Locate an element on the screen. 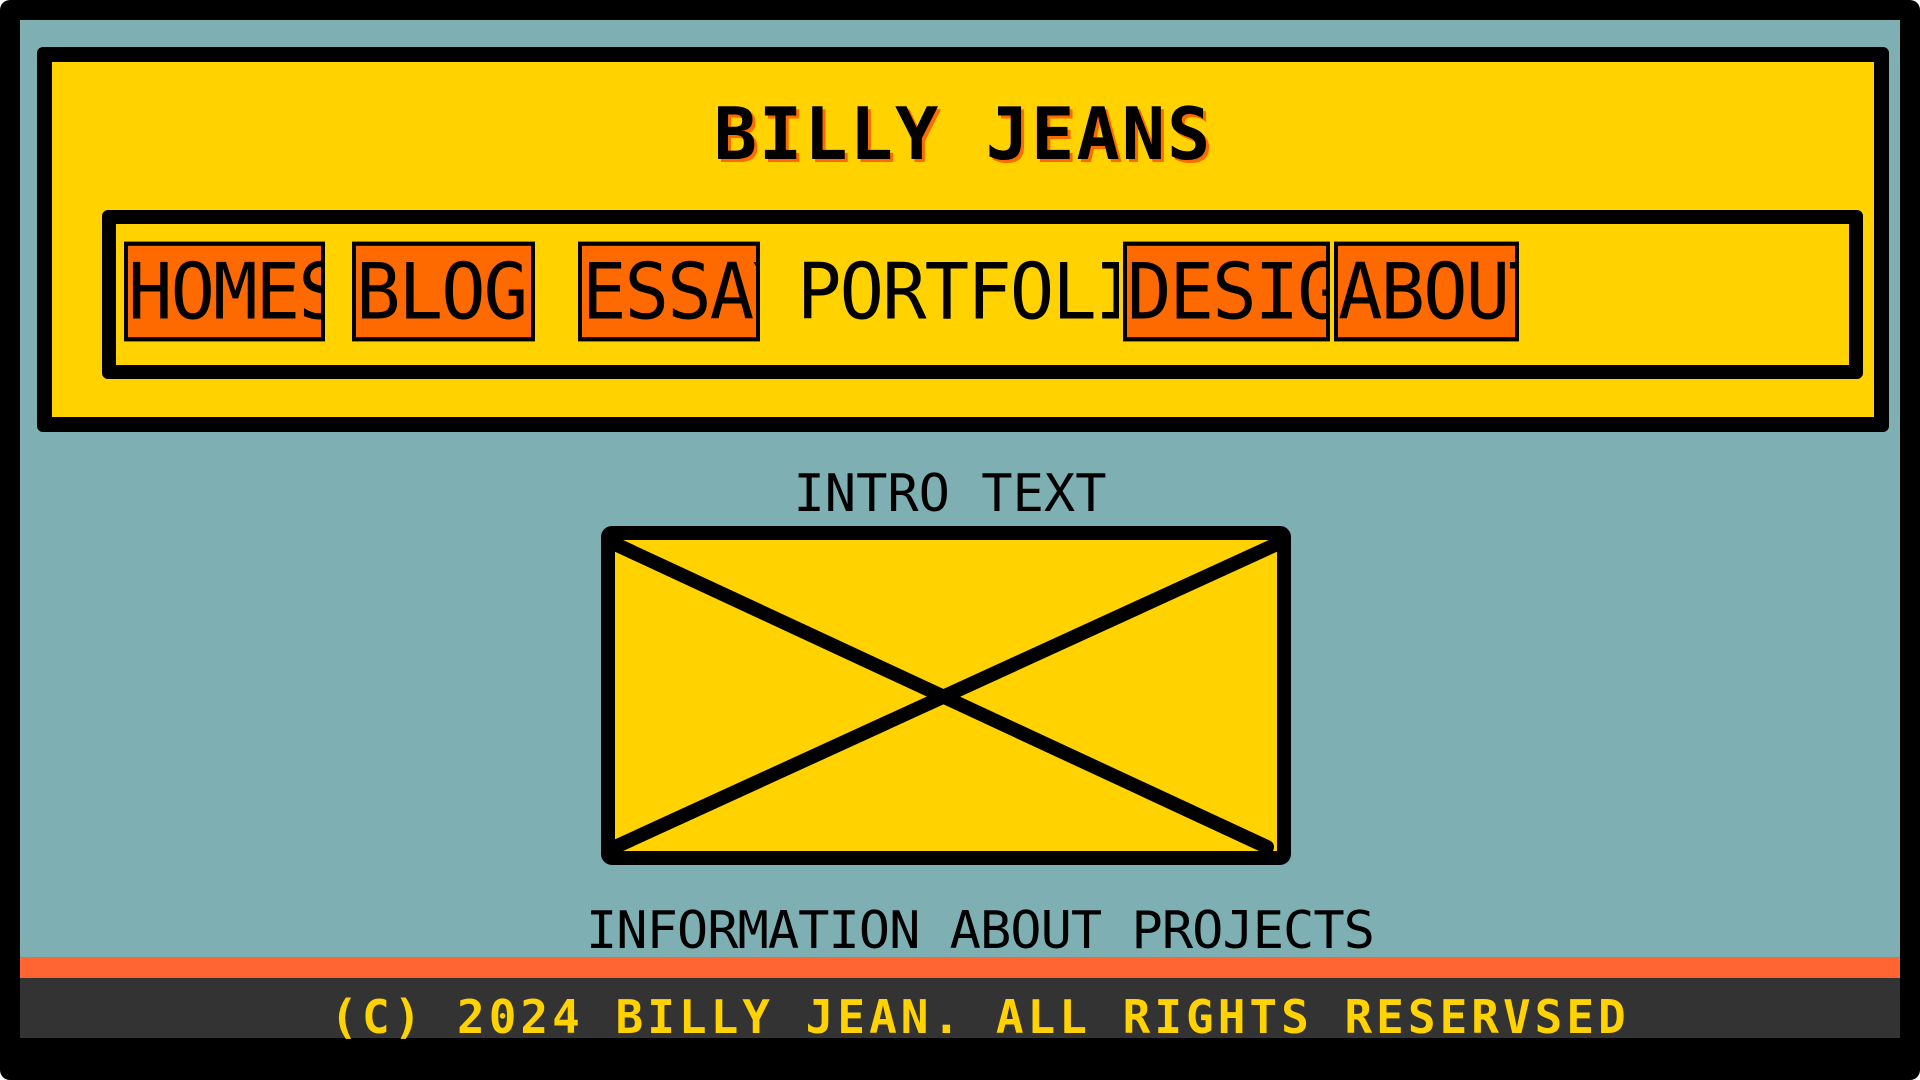  nav-item-portfolio: PORTFOLIO is located at coordinates (958, 292).